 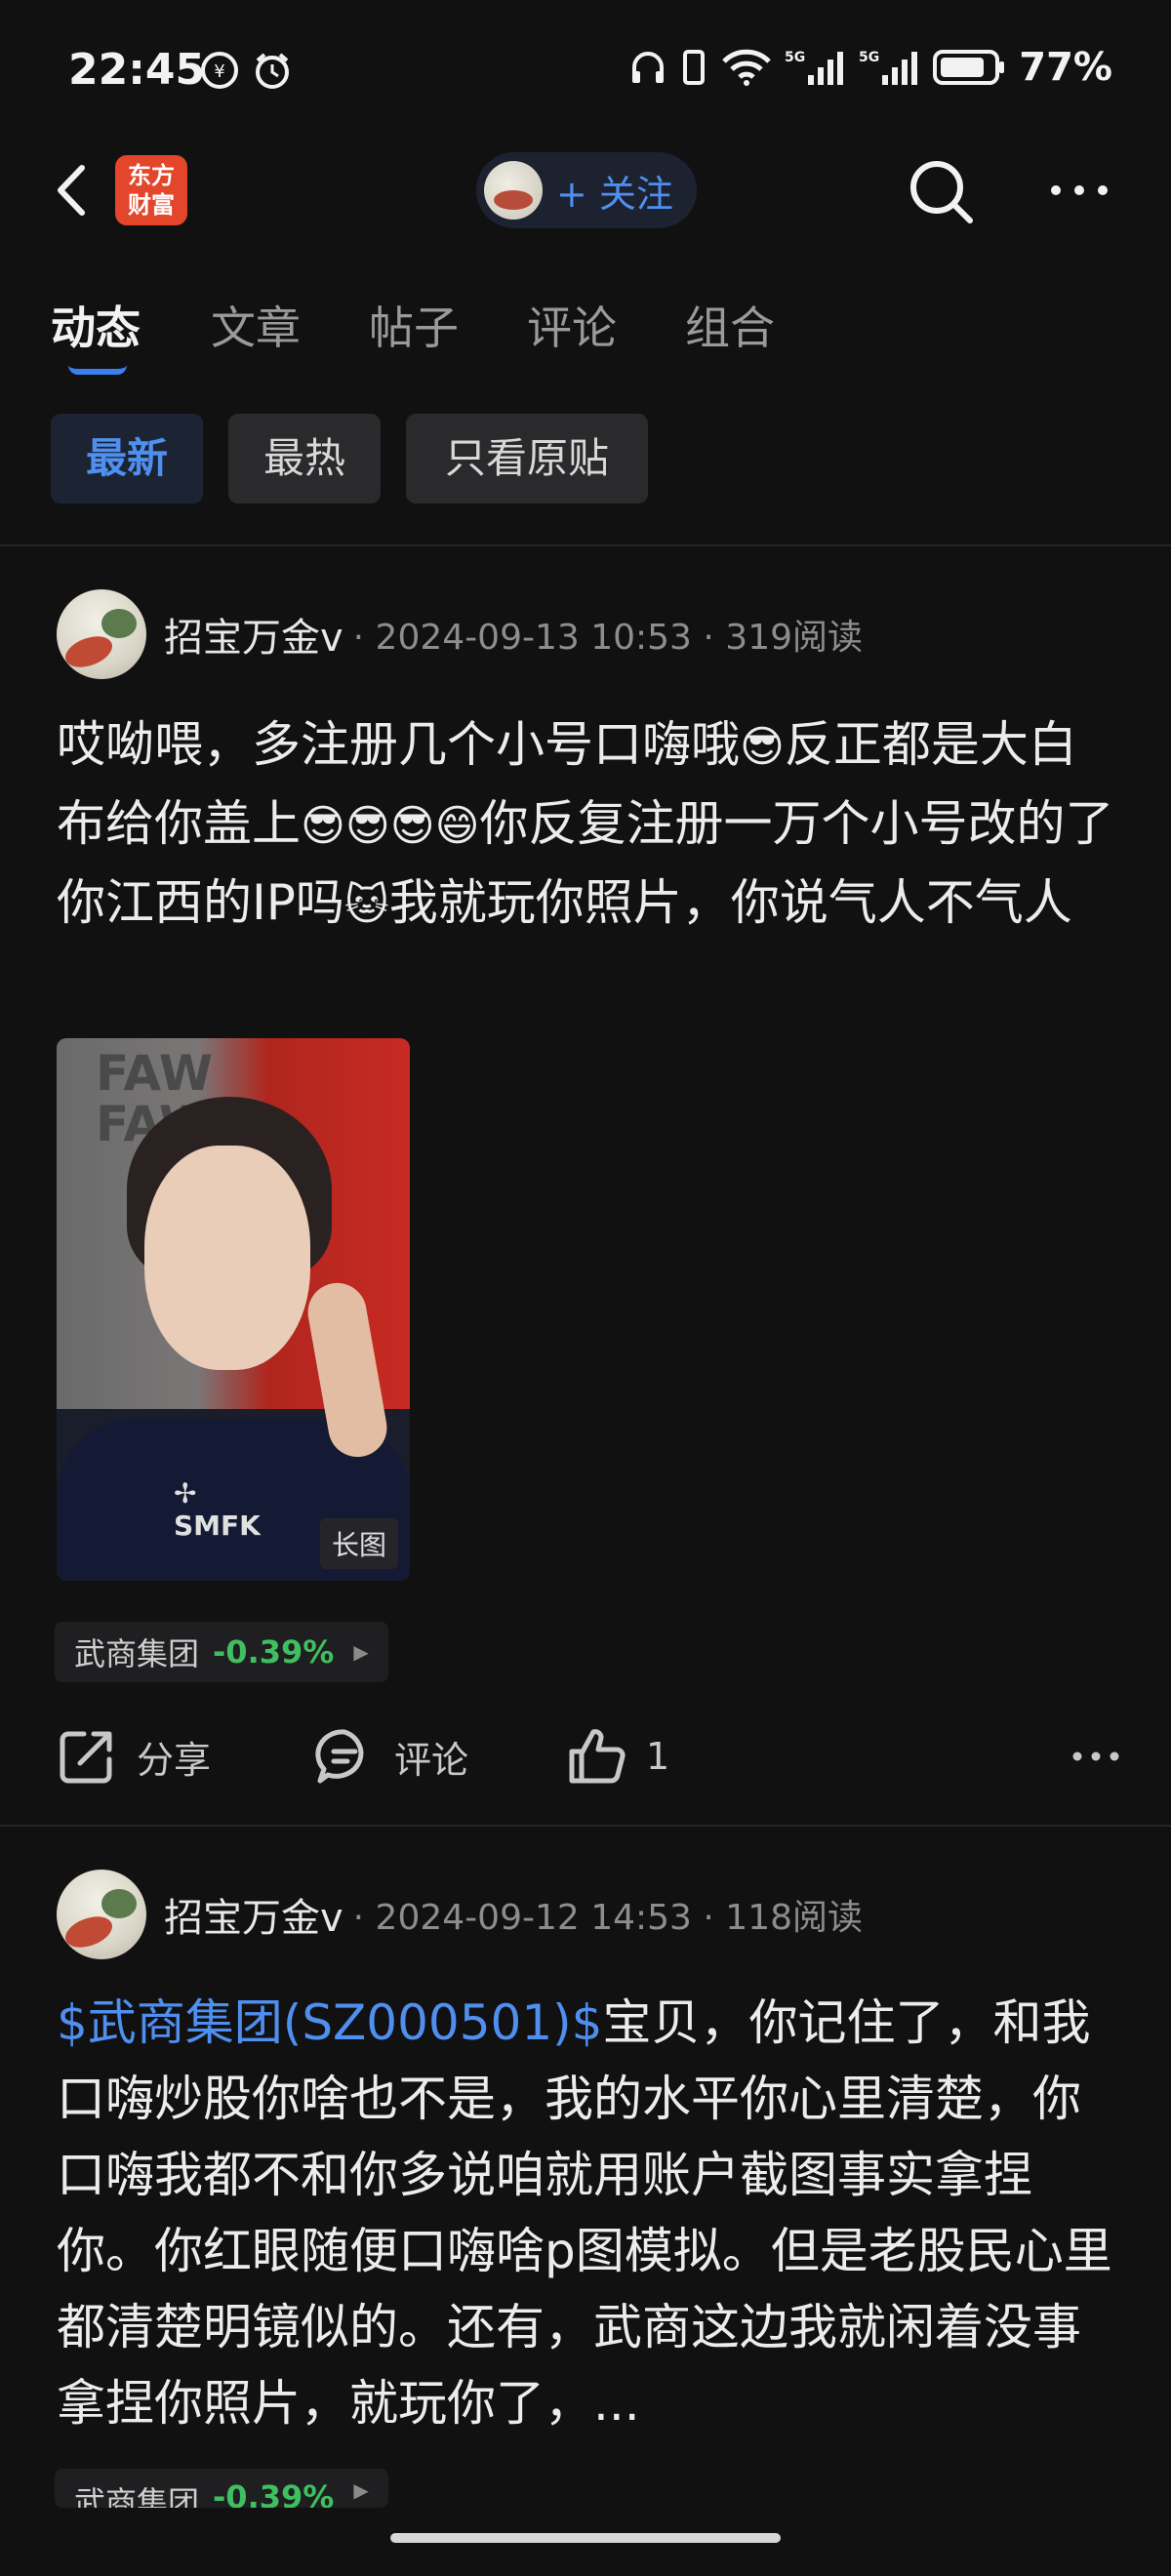 What do you see at coordinates (608, 638) in the screenshot?
I see `post-meta: · 2024-09-13 10:53 · 319阅读` at bounding box center [608, 638].